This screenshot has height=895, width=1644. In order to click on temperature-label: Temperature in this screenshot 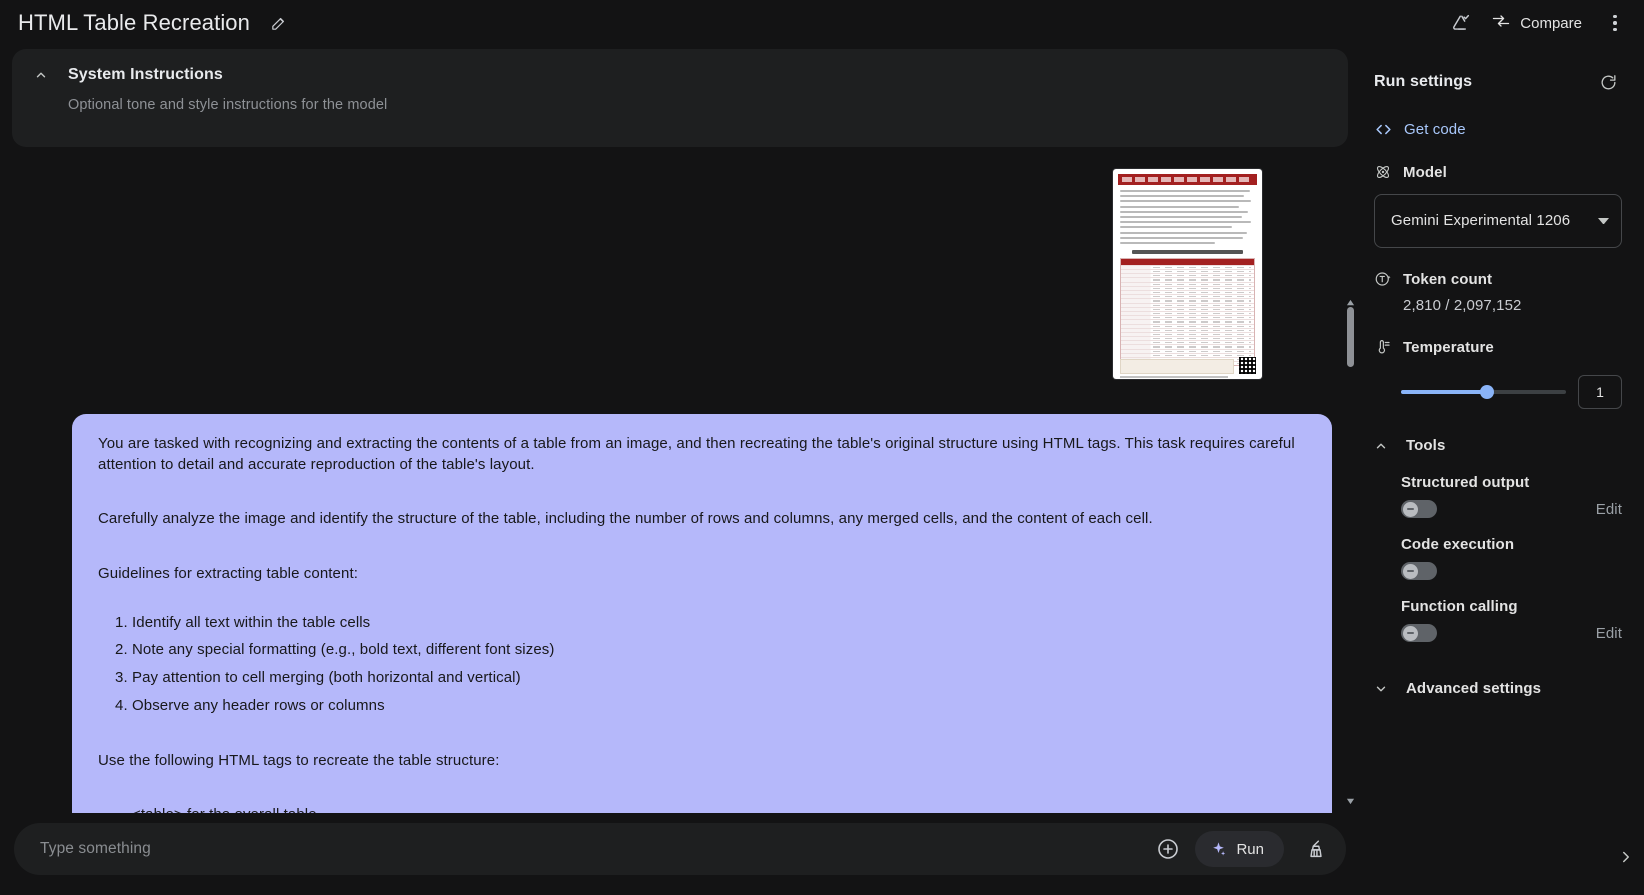, I will do `click(1448, 347)`.